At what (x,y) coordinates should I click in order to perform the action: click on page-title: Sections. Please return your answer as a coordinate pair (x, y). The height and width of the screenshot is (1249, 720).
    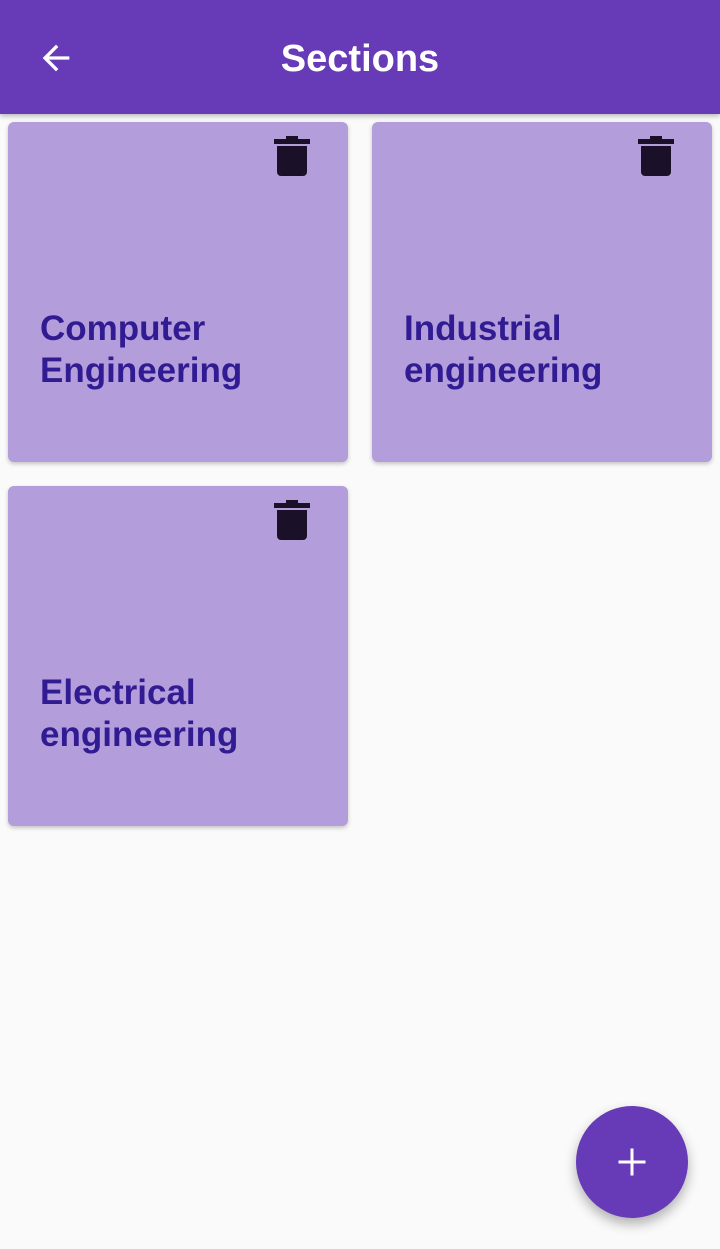
    Looking at the image, I should click on (360, 59).